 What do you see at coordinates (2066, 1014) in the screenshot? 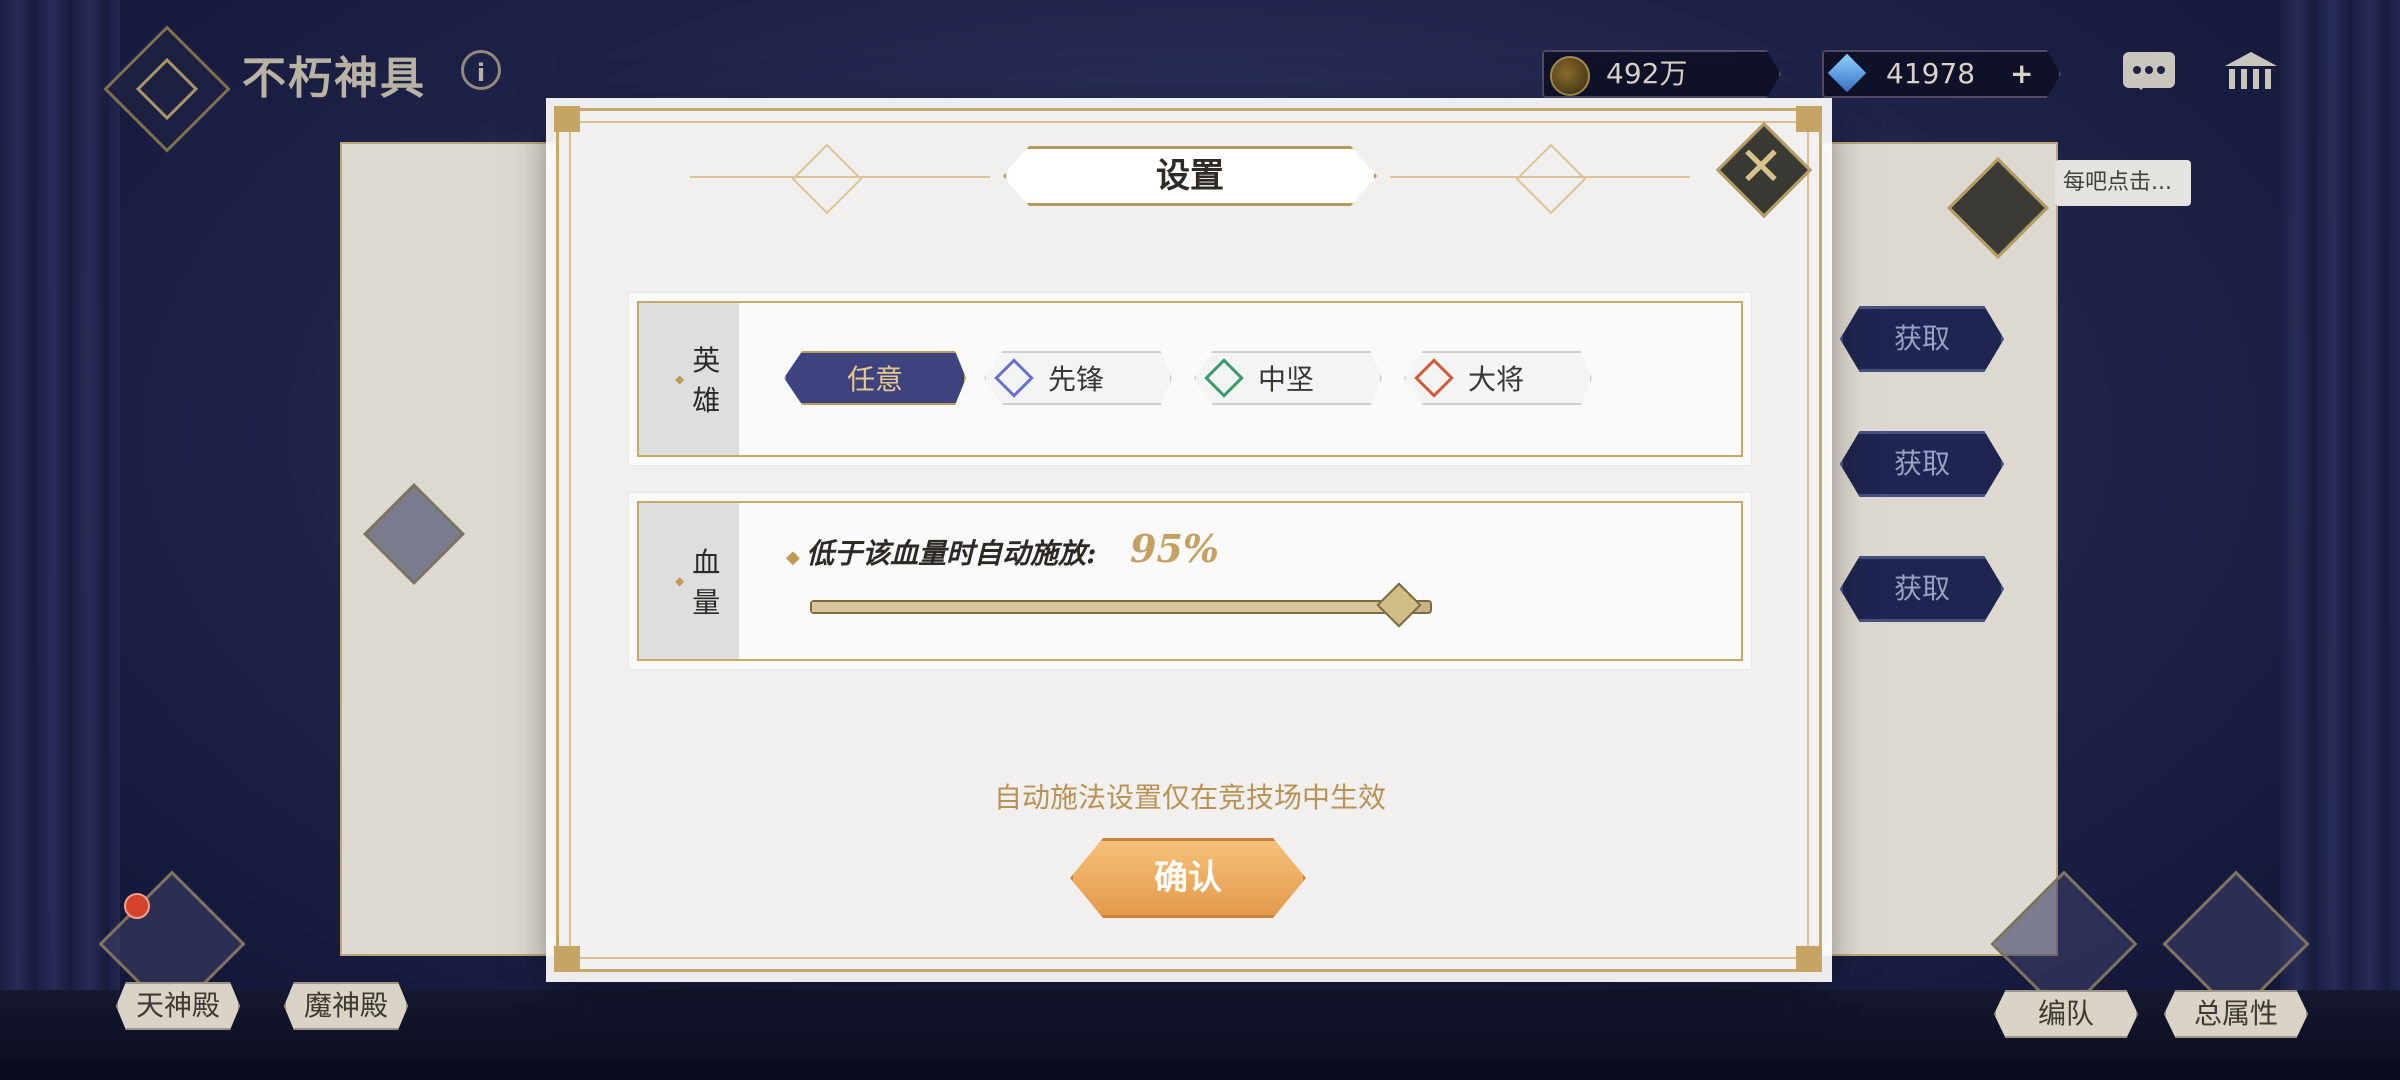
I see `tab-formation: 编队` at bounding box center [2066, 1014].